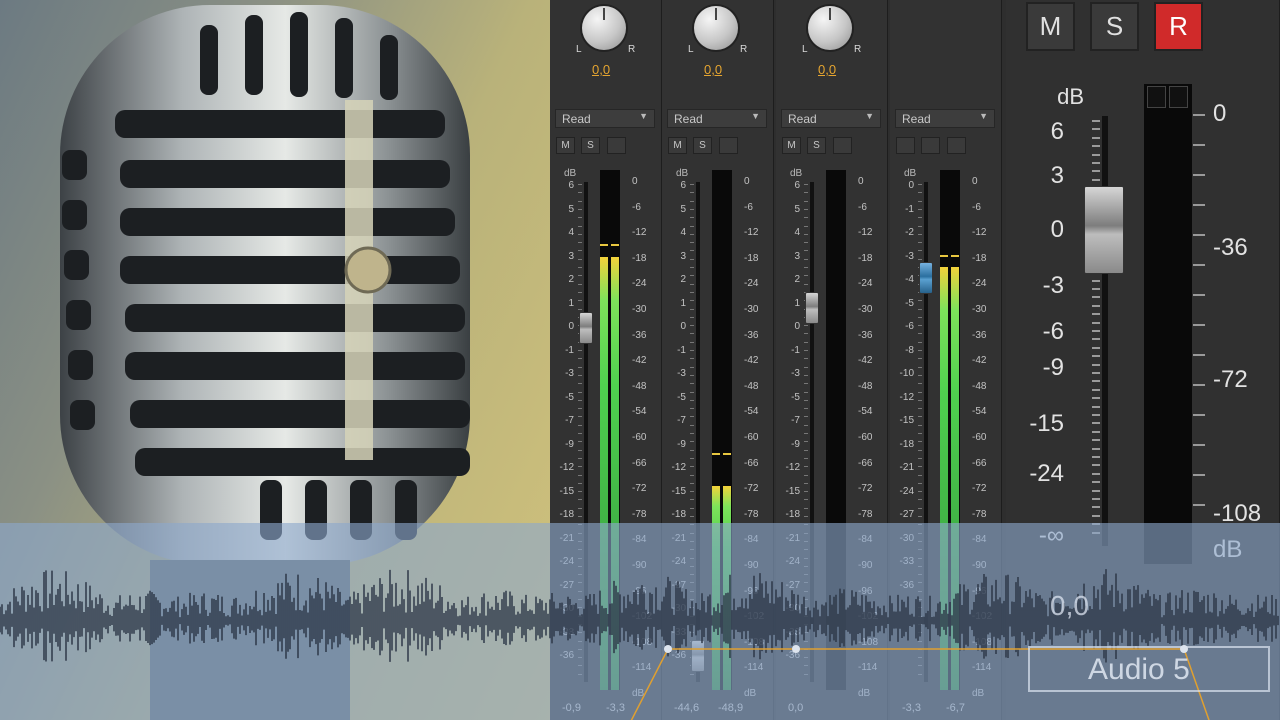  I want to click on pan-left-label: L, so click(579, 49).